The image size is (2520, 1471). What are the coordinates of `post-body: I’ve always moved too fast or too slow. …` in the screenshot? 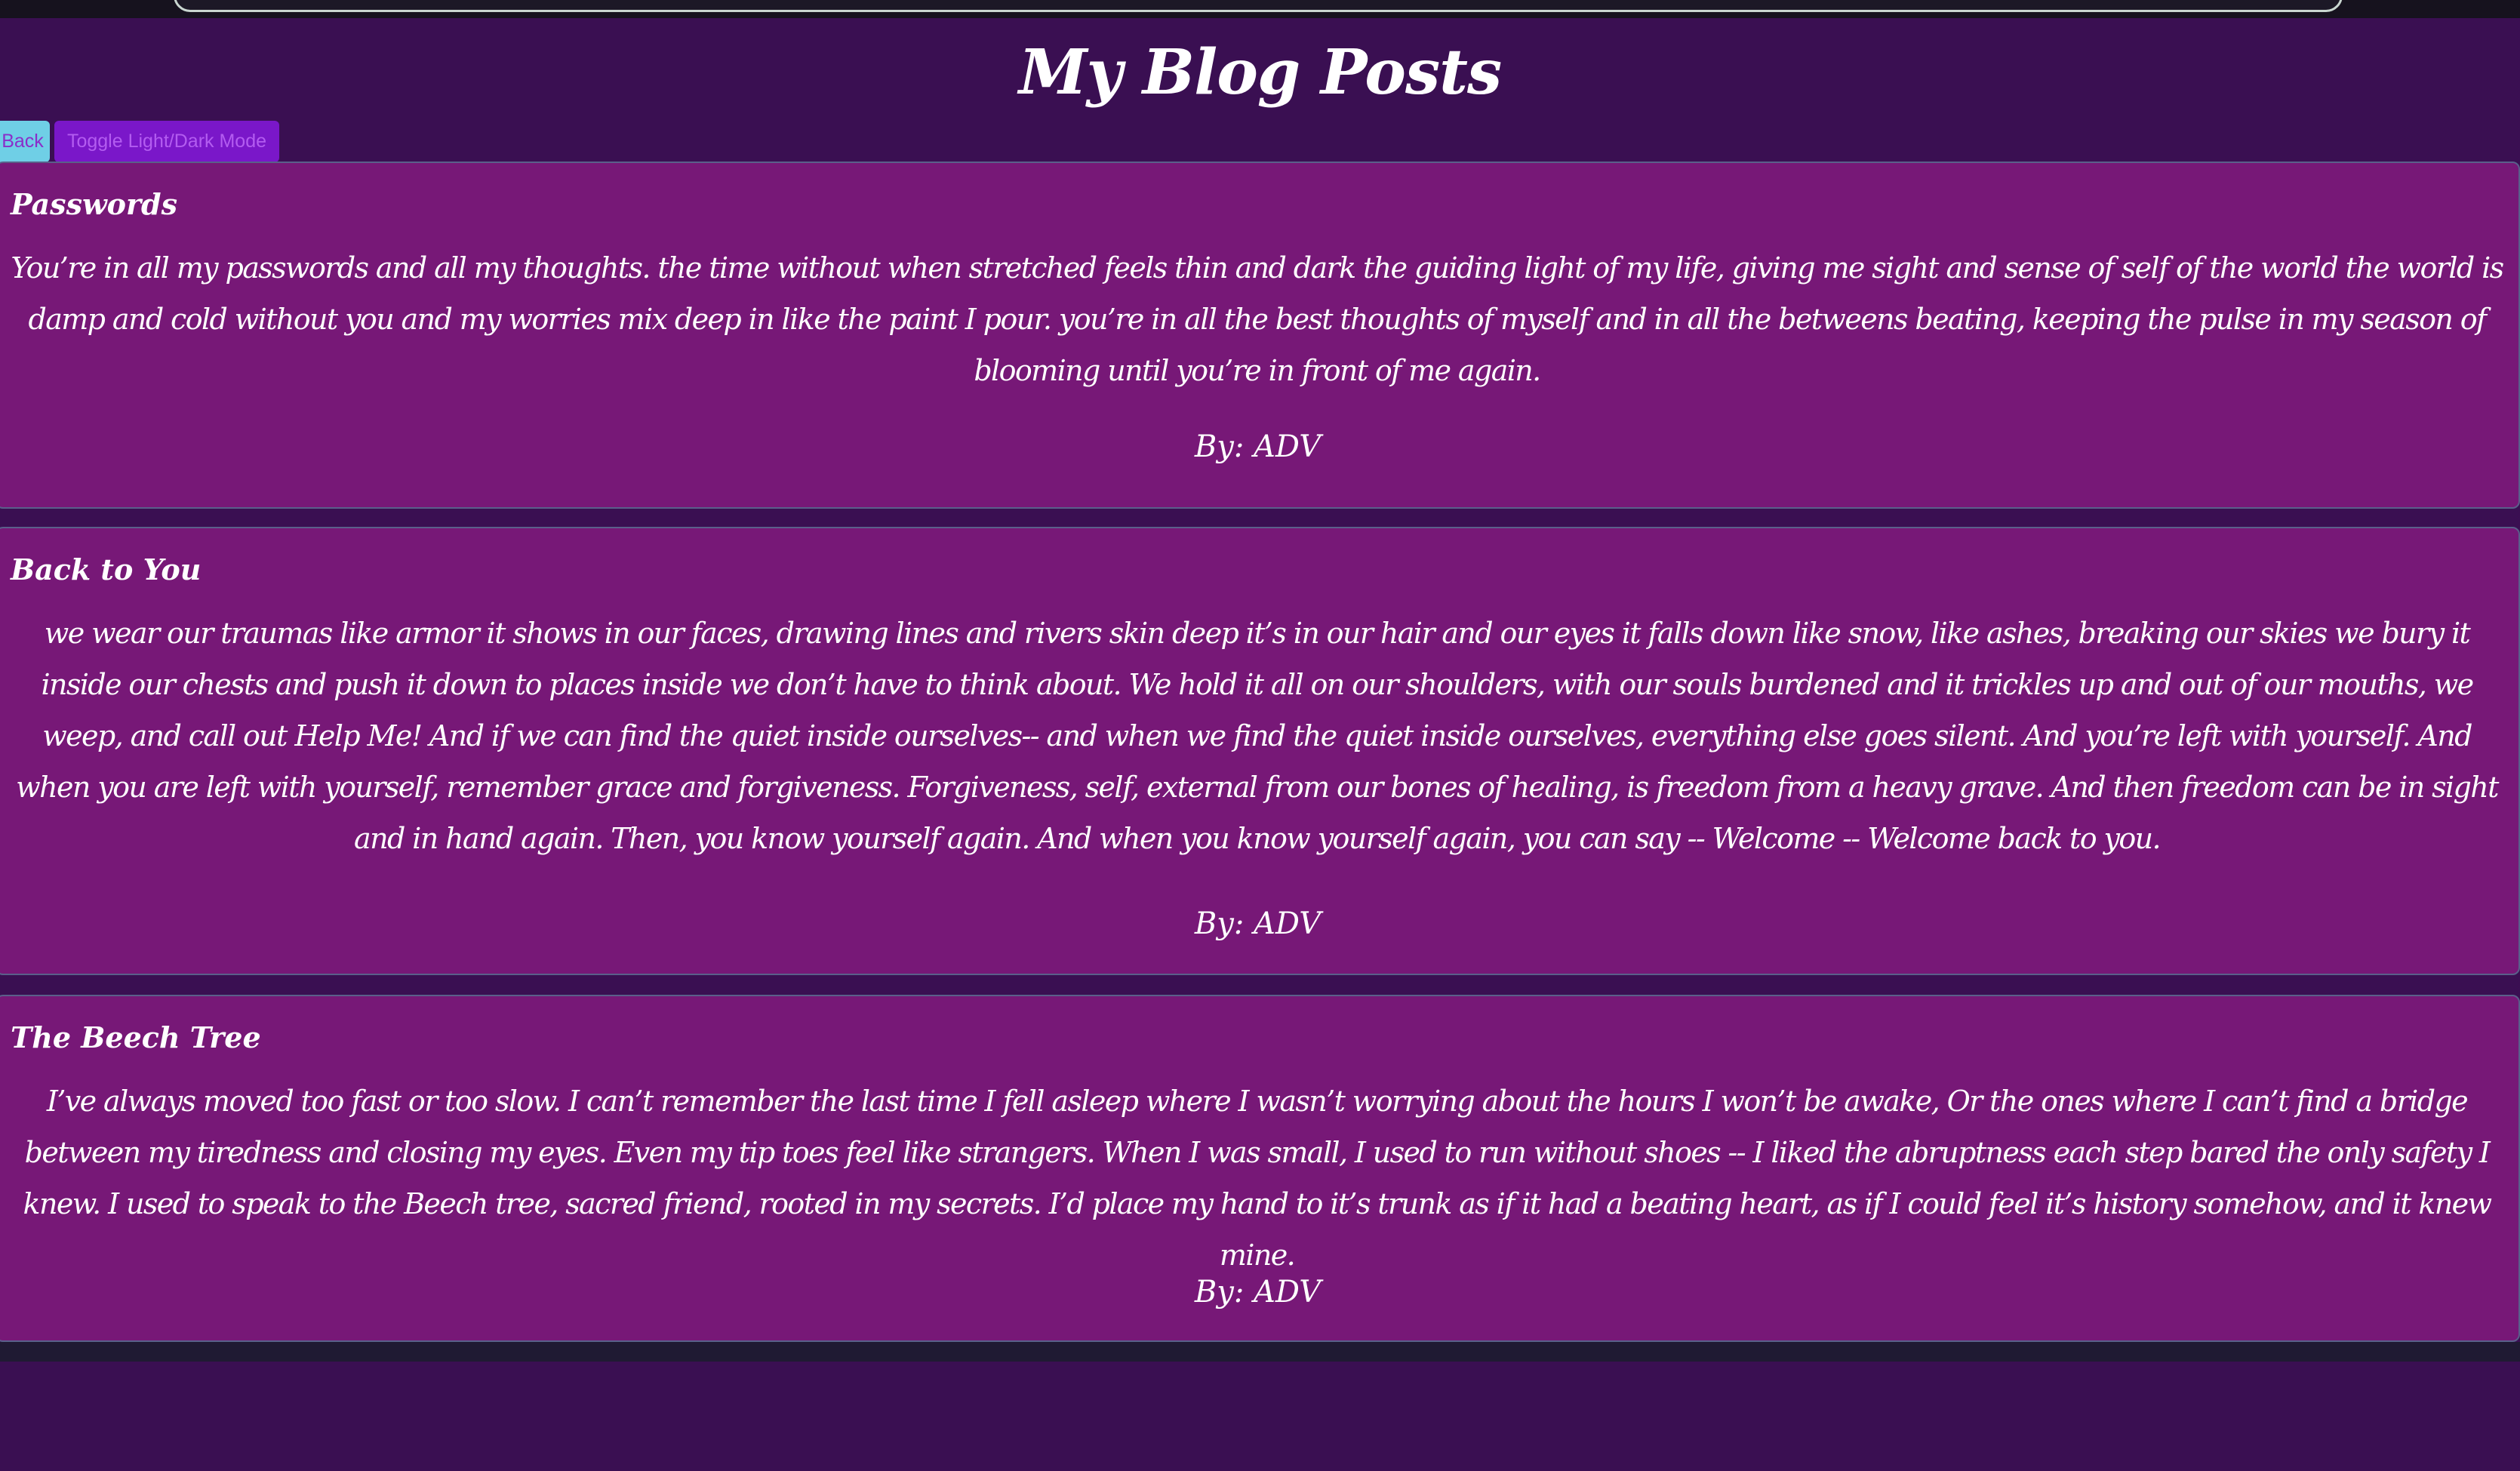 It's located at (1258, 1178).